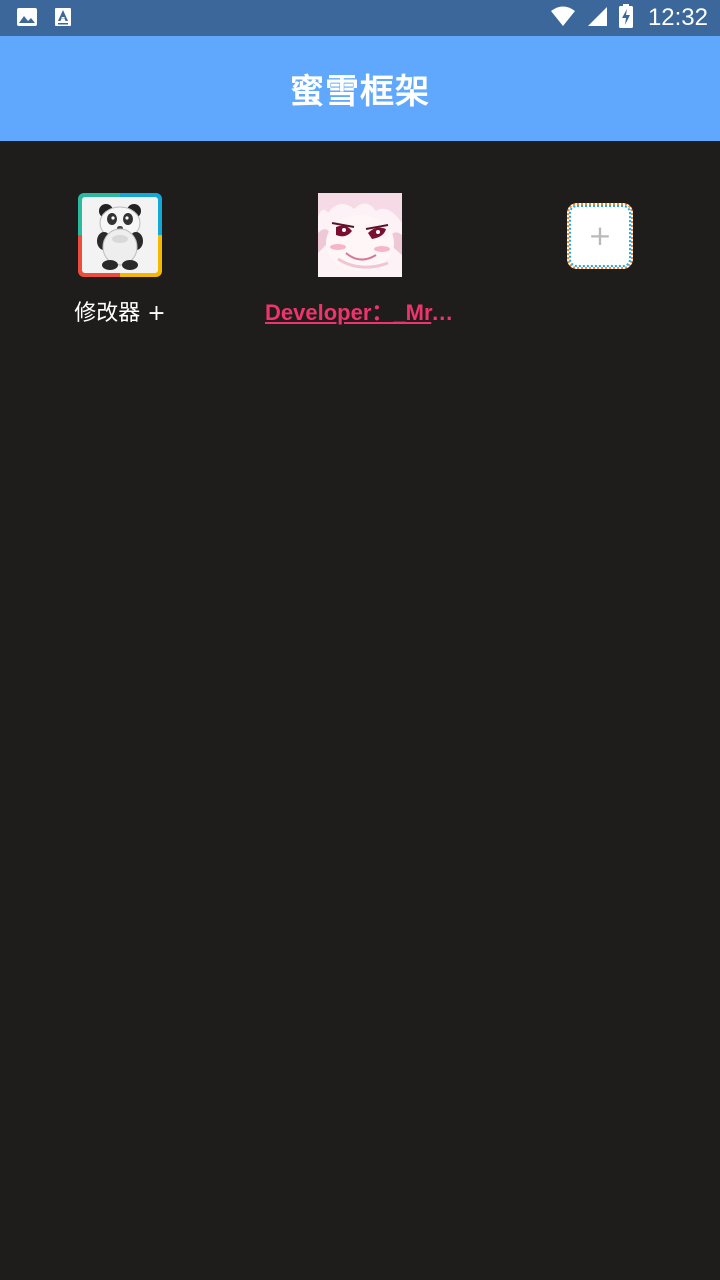  I want to click on battery-charging-icon, so click(626, 18).